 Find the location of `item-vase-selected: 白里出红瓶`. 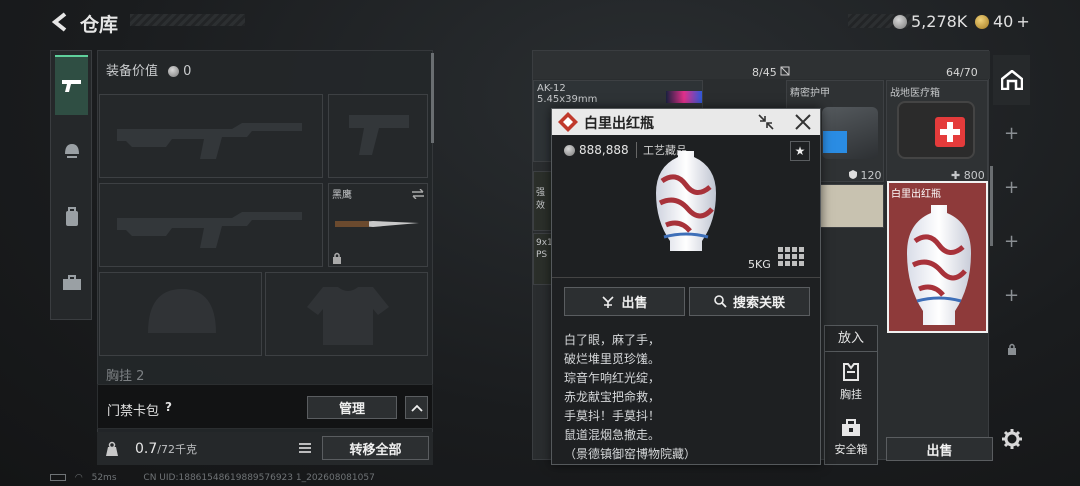

item-vase-selected: 白里出红瓶 is located at coordinates (937, 257).